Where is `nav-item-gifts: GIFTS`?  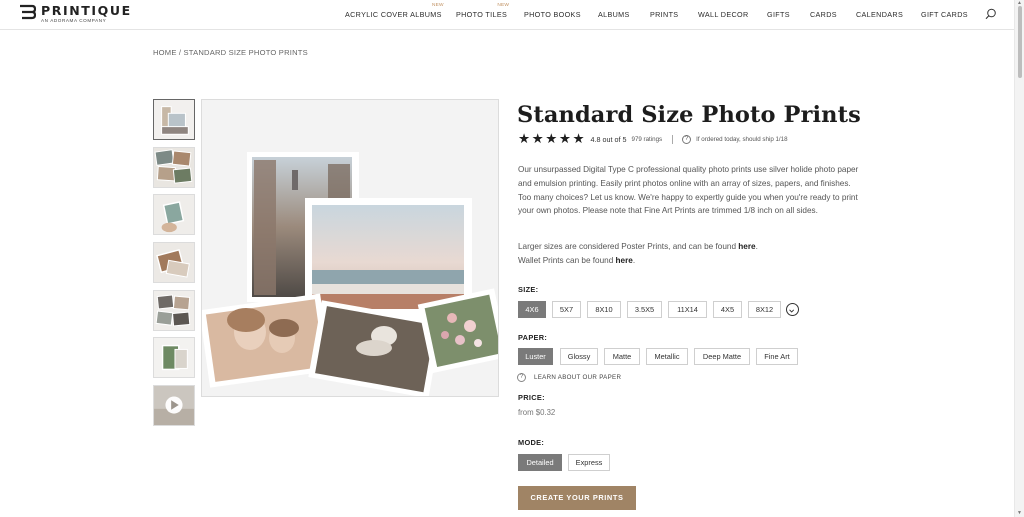 nav-item-gifts: GIFTS is located at coordinates (778, 14).